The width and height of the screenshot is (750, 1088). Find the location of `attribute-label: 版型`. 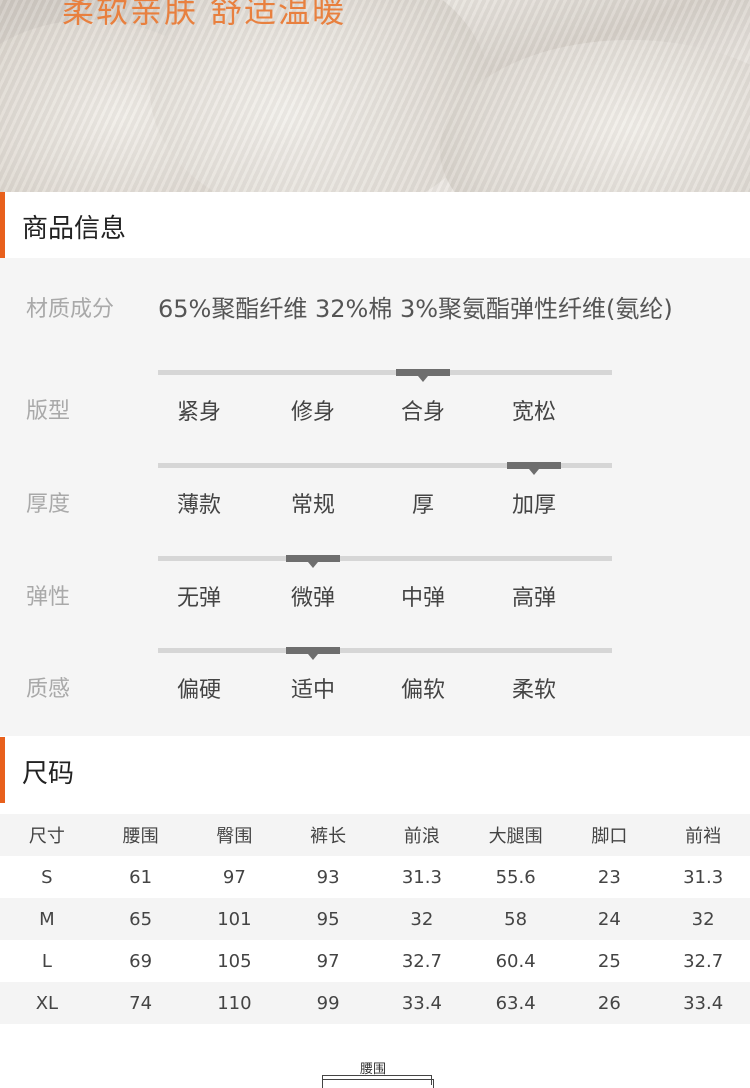

attribute-label: 版型 is located at coordinates (48, 411).